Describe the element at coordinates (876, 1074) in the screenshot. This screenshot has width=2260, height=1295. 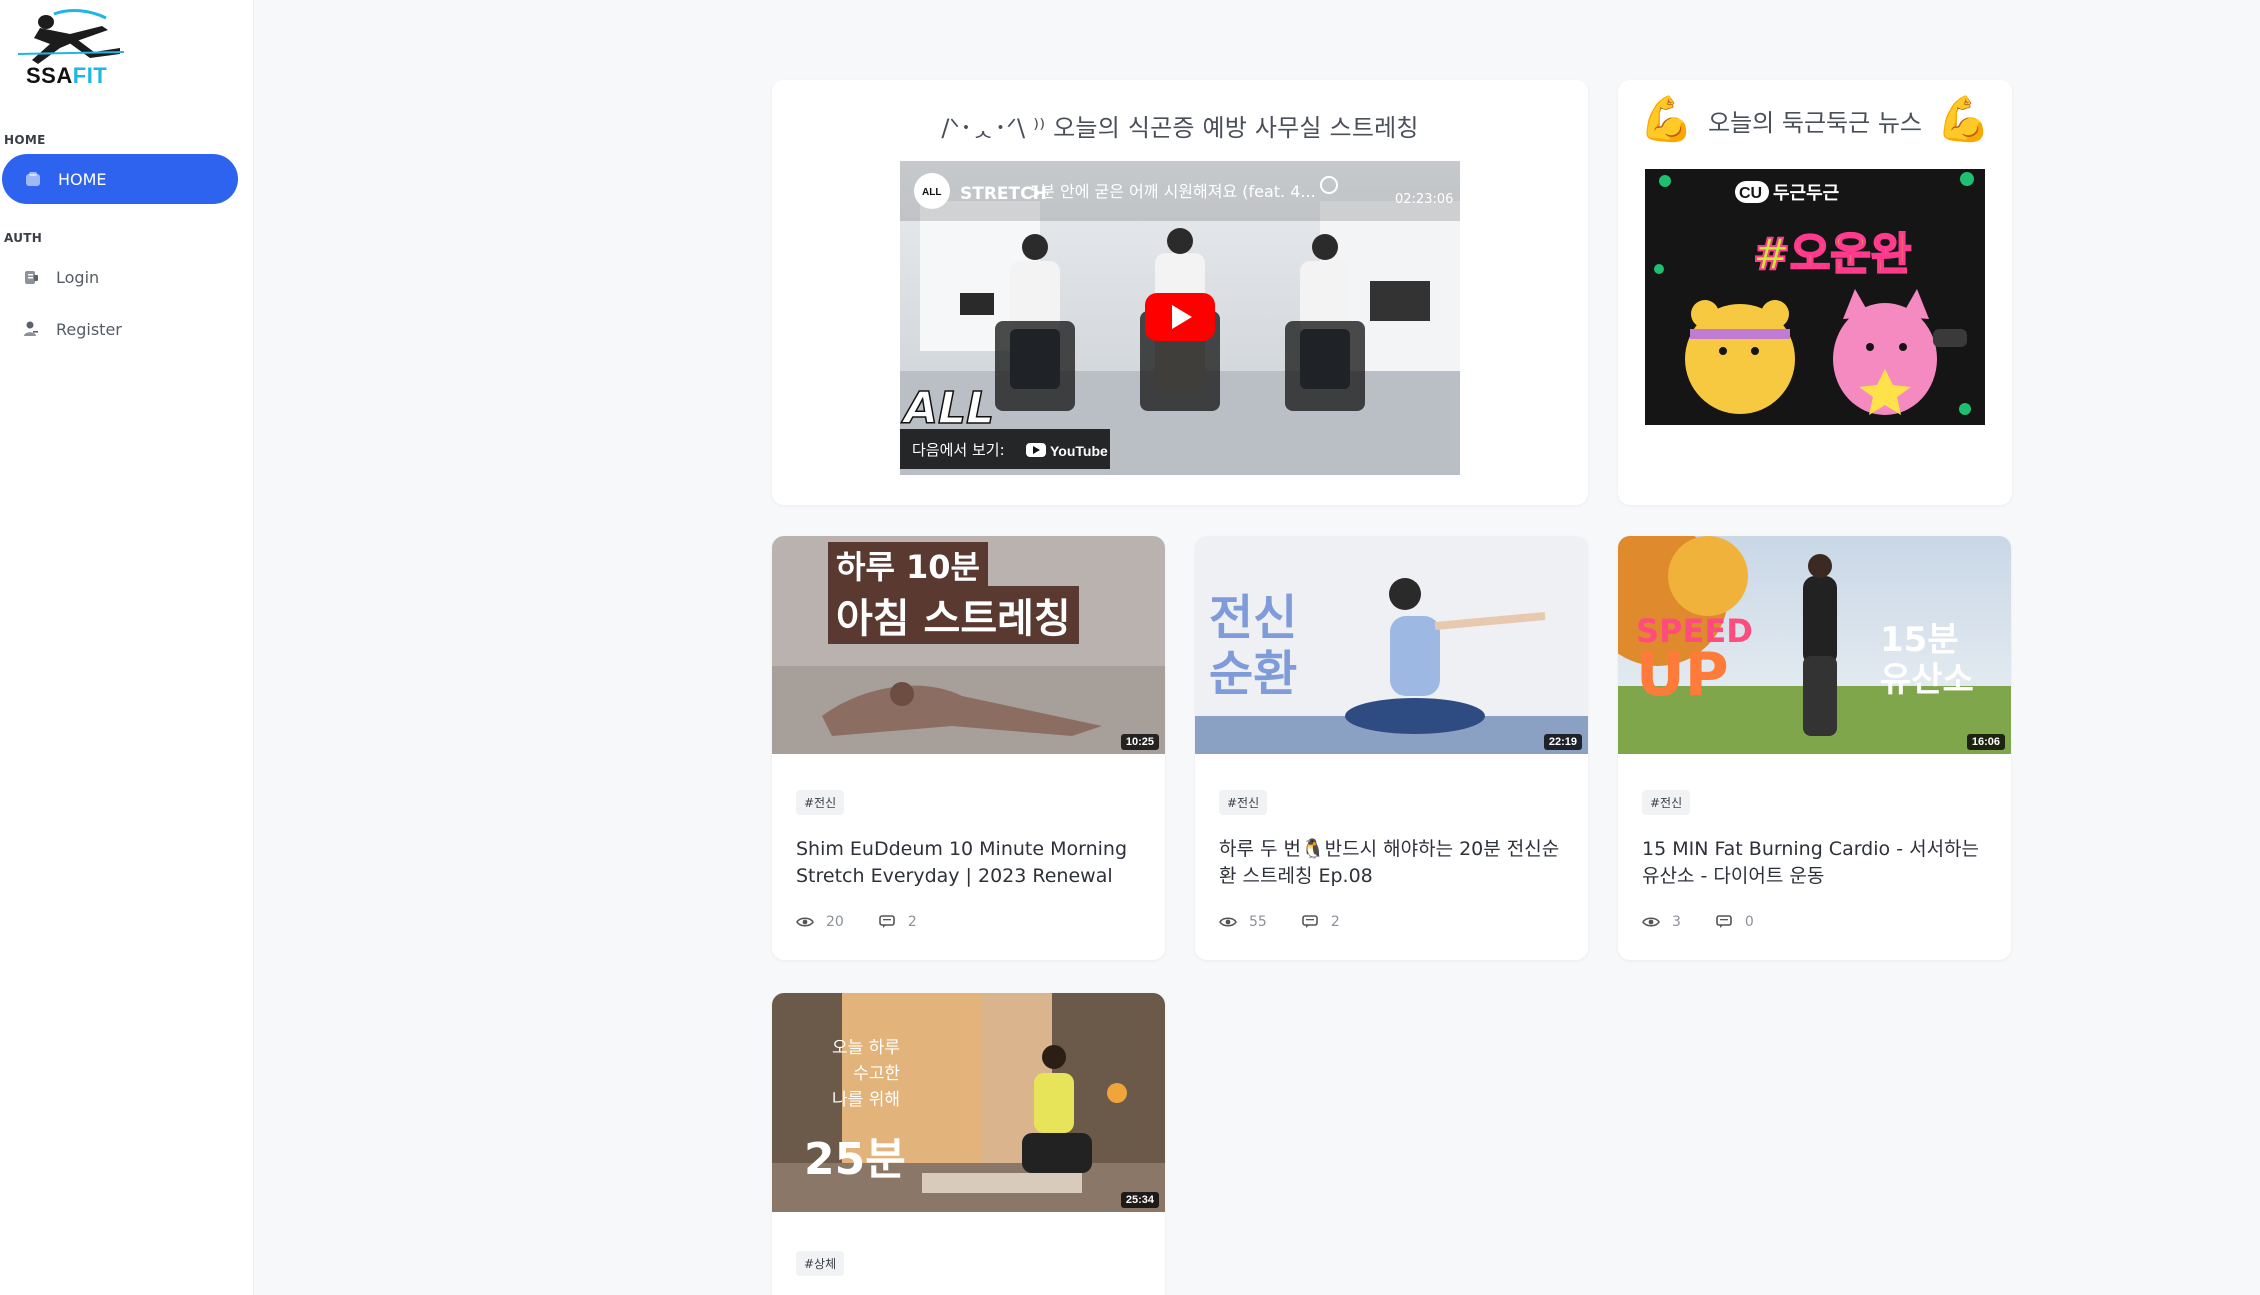
I see `thumb-text-line2: 수고한` at that location.